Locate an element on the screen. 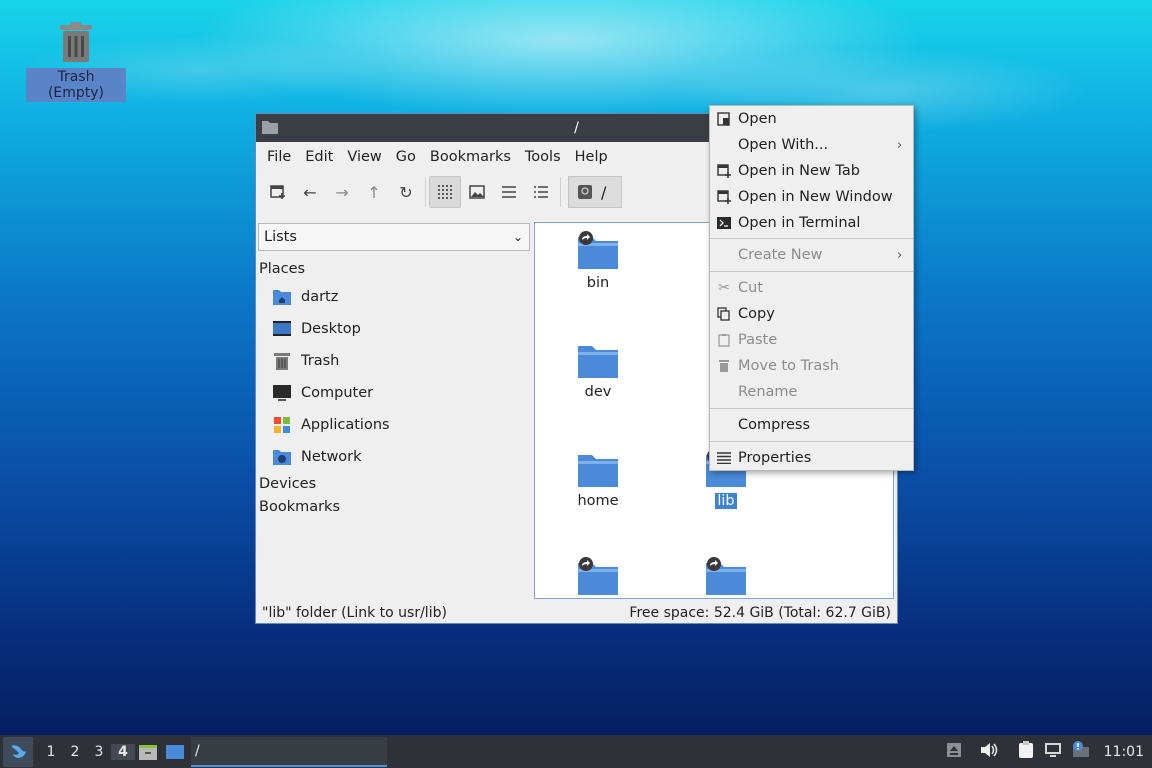 The image size is (1152, 768). desktop-trash: Trash (Empty) is located at coordinates (76, 62).